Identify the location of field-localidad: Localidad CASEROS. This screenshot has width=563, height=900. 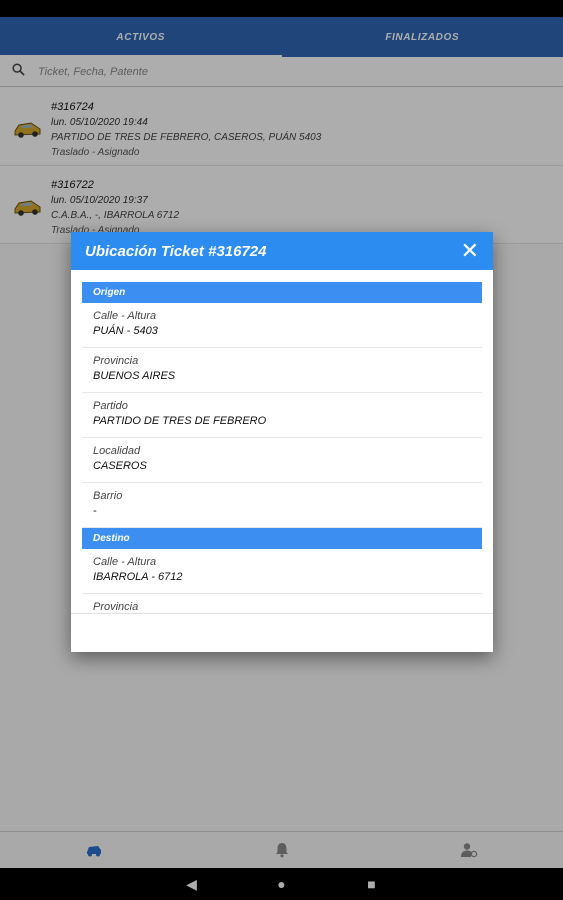
(282, 460).